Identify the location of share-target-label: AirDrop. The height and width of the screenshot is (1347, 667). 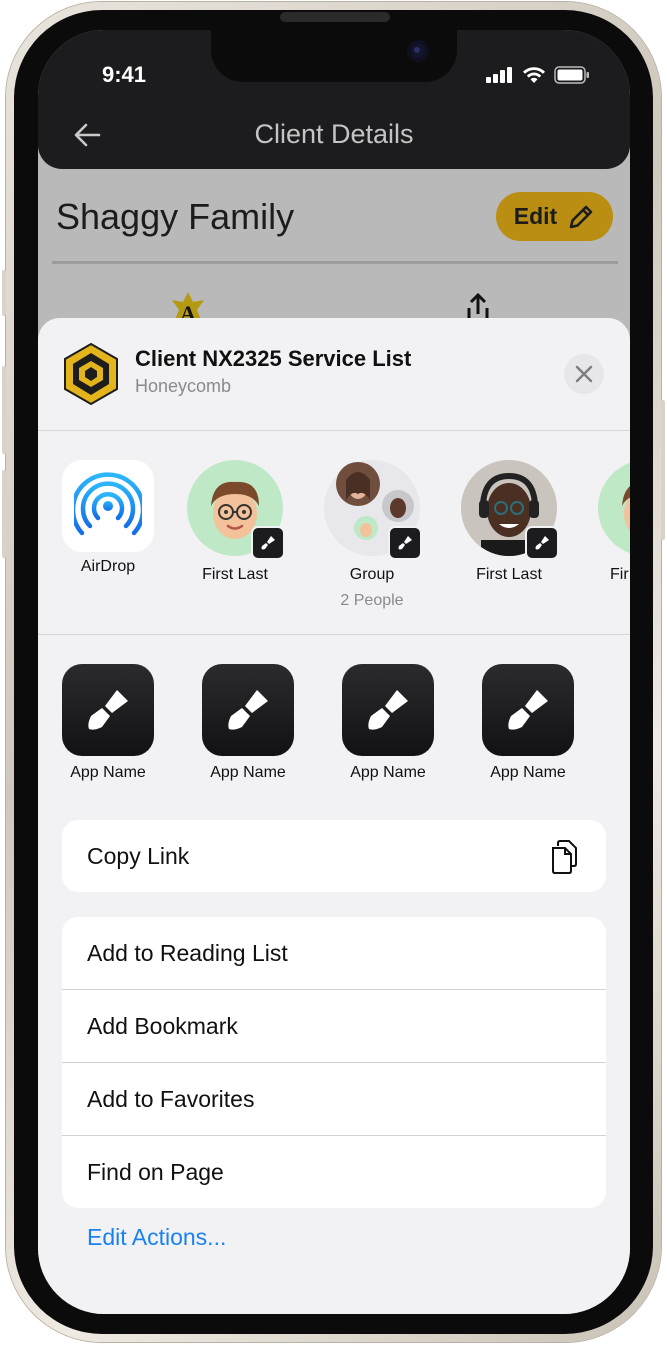
(108, 566).